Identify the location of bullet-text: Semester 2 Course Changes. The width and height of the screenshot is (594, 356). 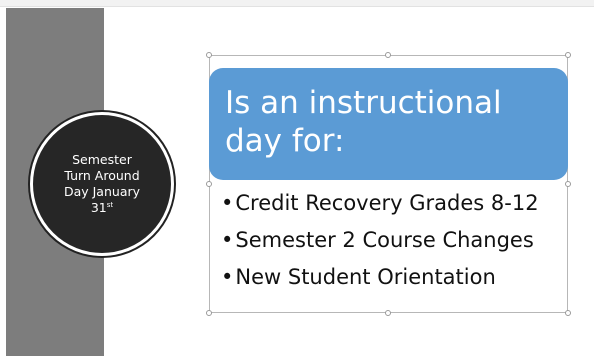
(384, 240).